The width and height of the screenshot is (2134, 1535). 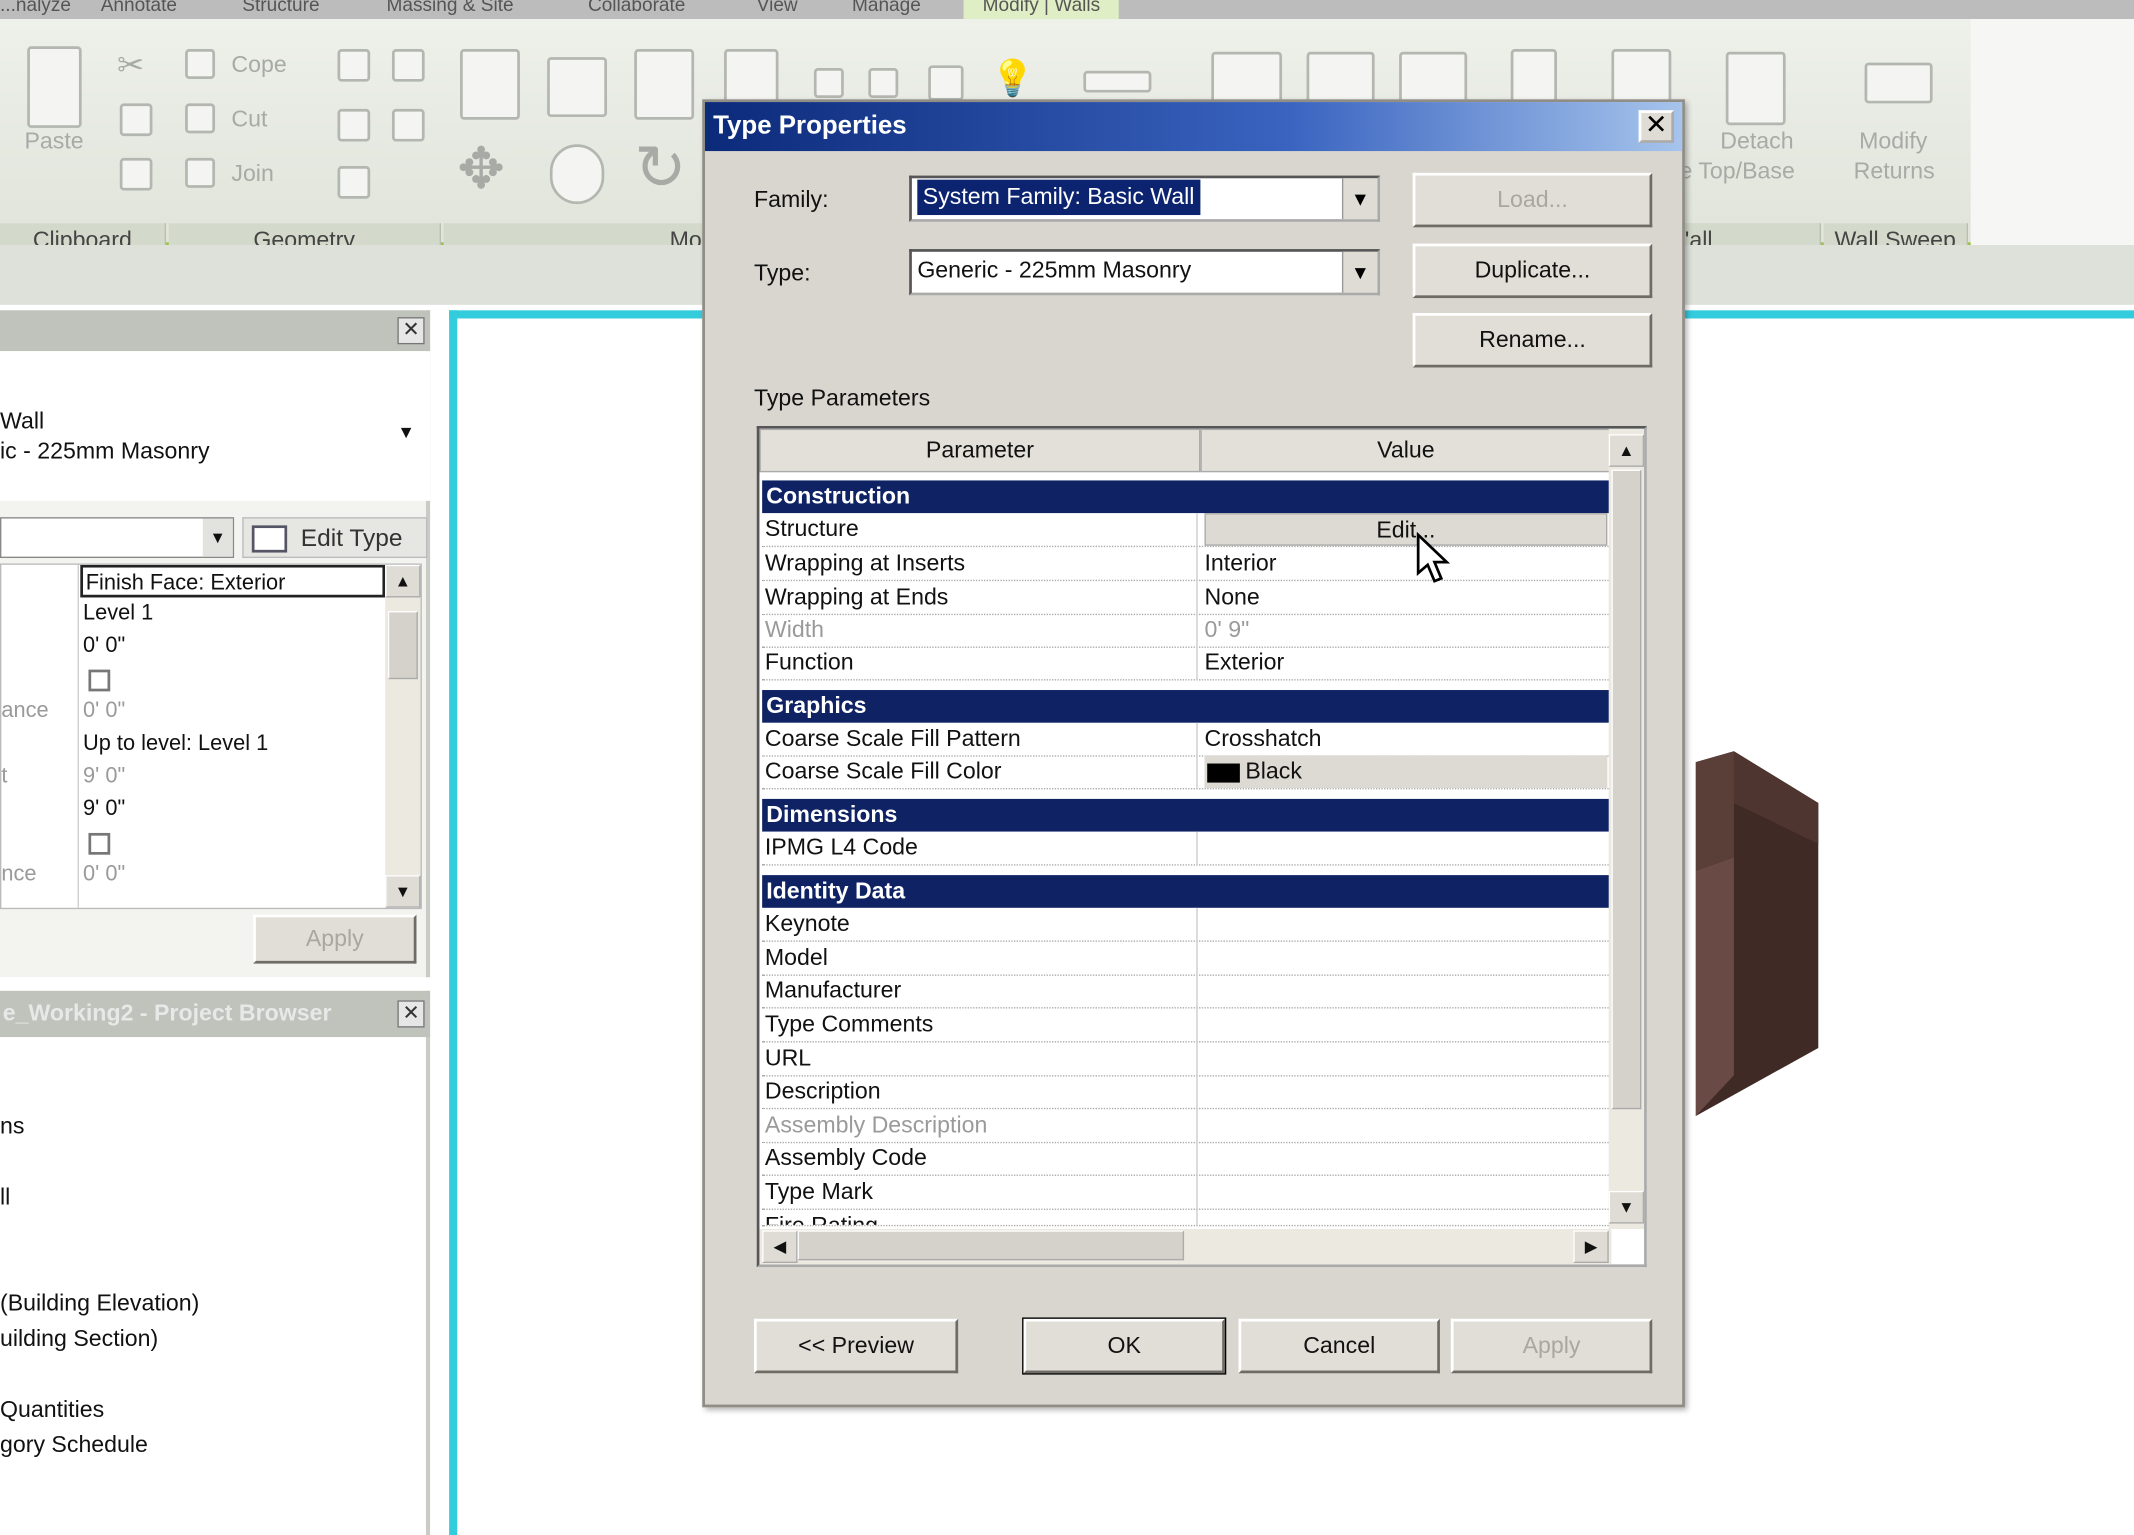 I want to click on prop-value-base-offset: 0' 0", so click(x=234, y=646).